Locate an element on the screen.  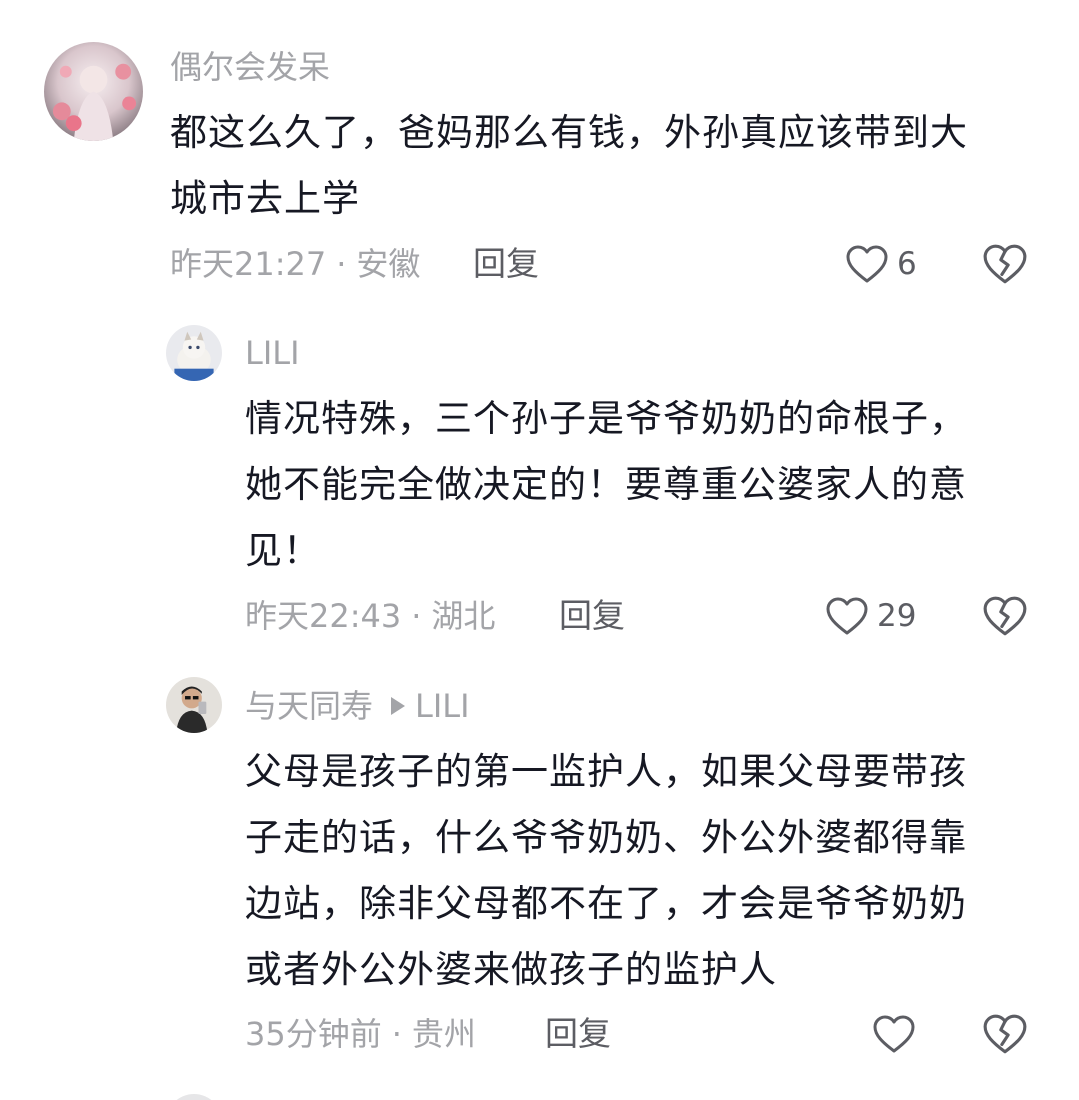
comment-text: 都这么久了，爸妈那么有钱，外孙真应该带到大 城市去上学 is located at coordinates (610, 166).